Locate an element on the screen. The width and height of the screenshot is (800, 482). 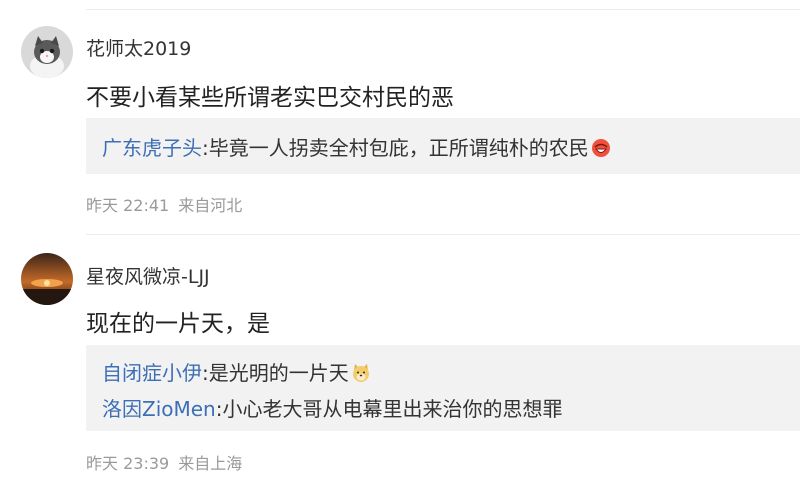
reply-username: 自闭症小伊 is located at coordinates (152, 373).